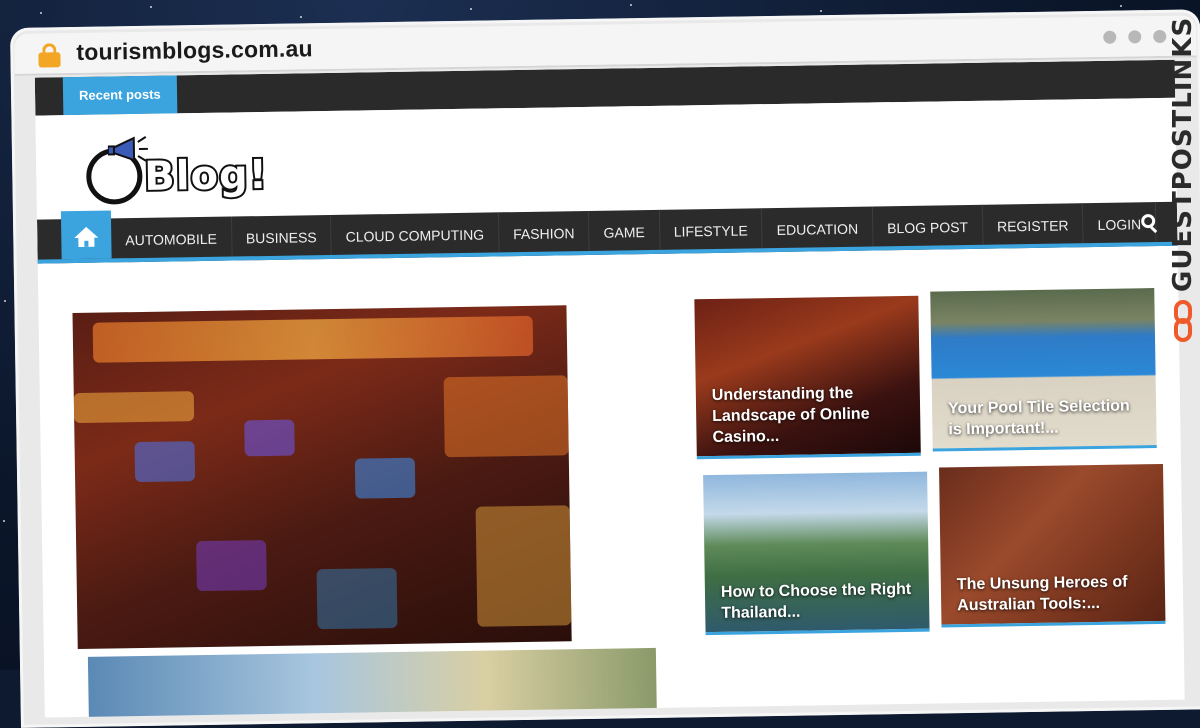 This screenshot has height=728, width=1200. I want to click on nav-item-business: BUSINESS, so click(282, 236).